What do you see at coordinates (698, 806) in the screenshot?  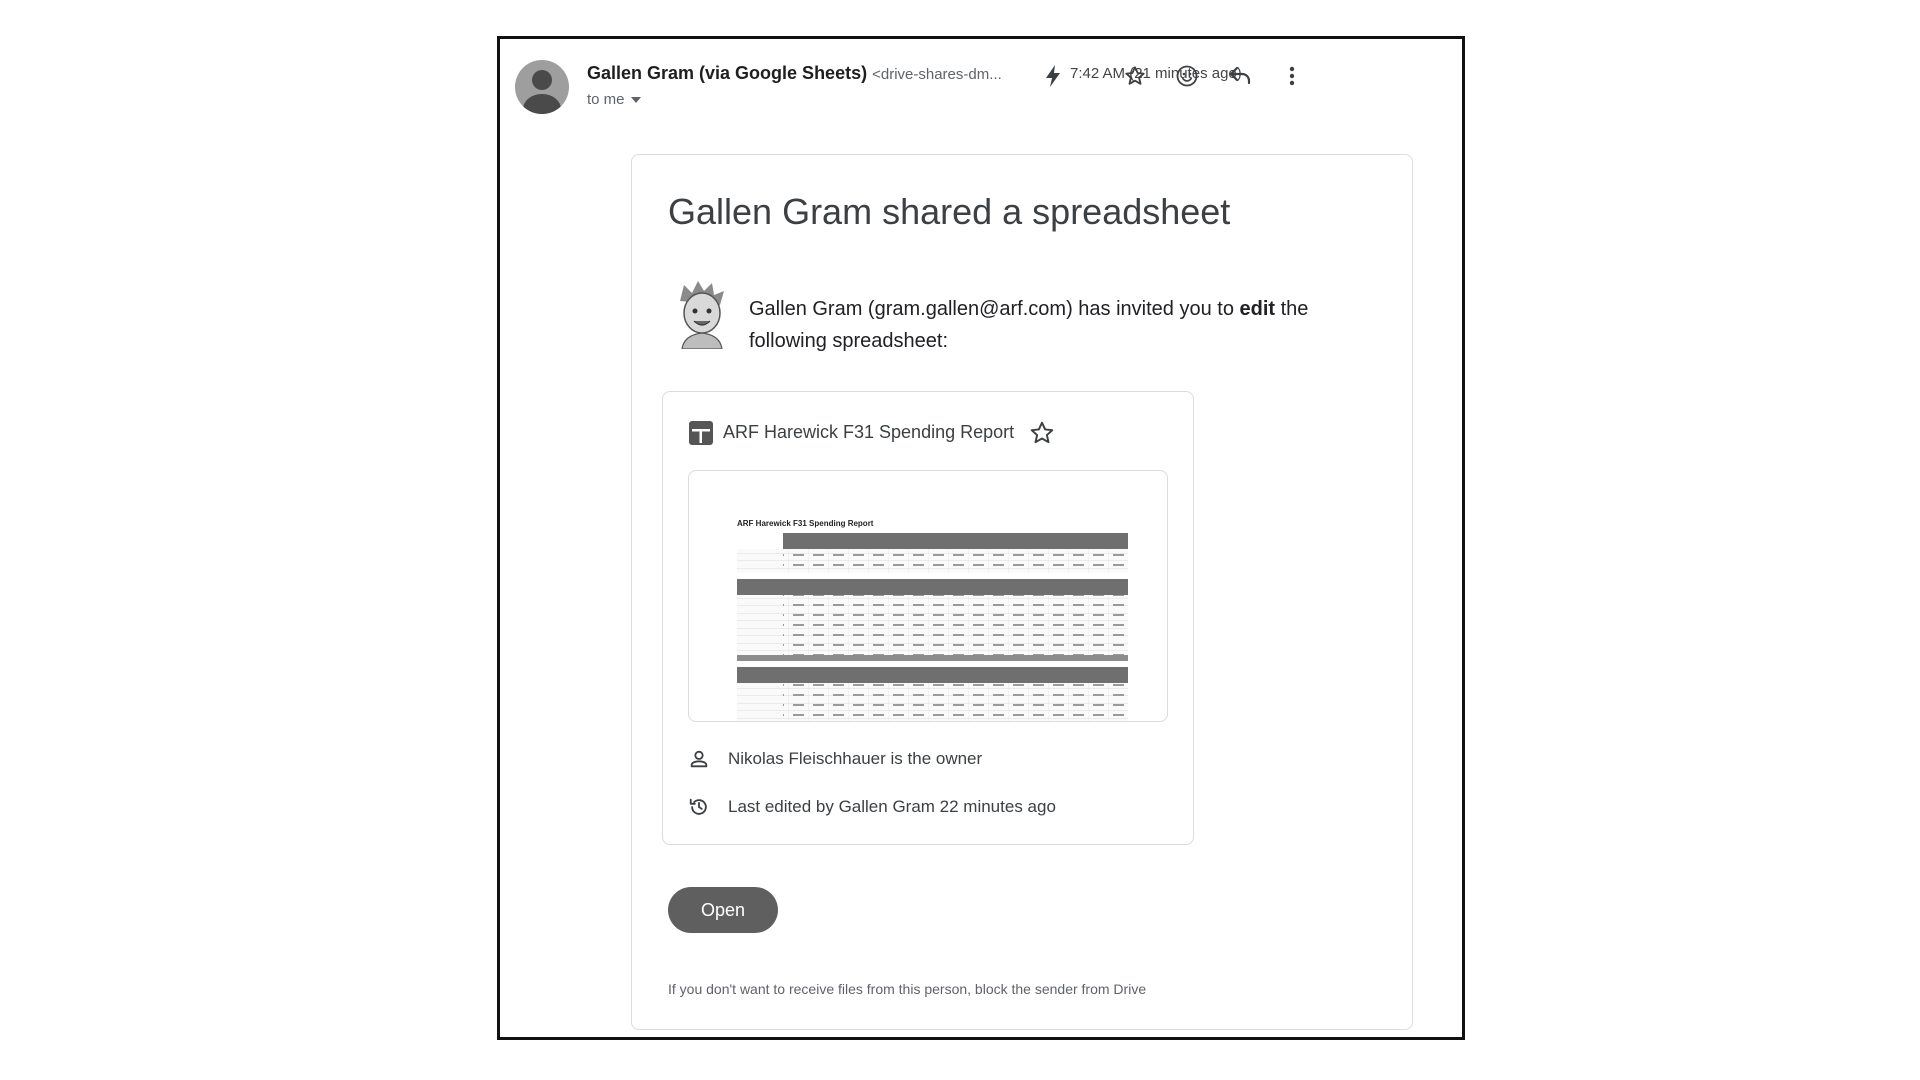 I see `history-icon` at bounding box center [698, 806].